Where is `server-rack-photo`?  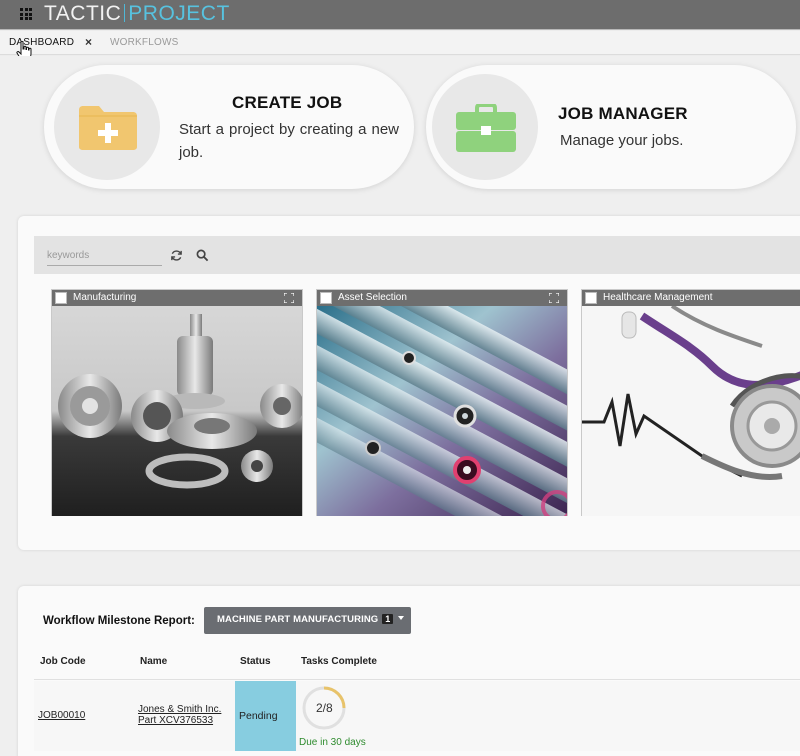
server-rack-photo is located at coordinates (442, 411).